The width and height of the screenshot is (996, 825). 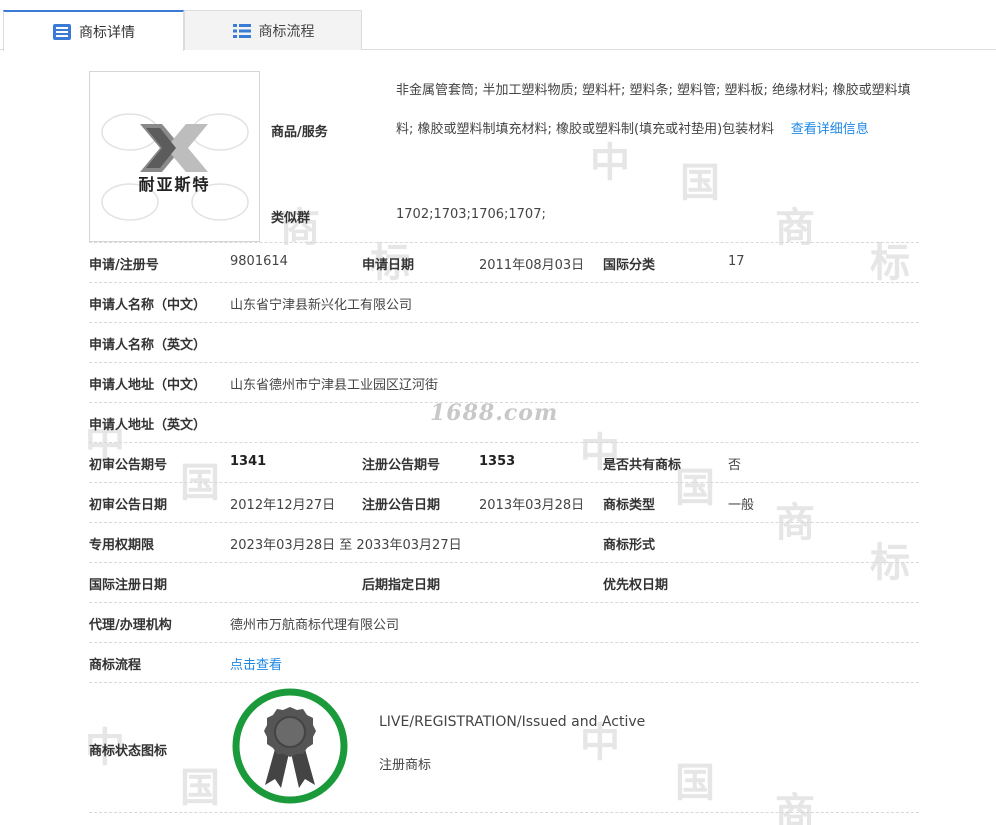 What do you see at coordinates (107, 32) in the screenshot?
I see `tab-label: 商标详情` at bounding box center [107, 32].